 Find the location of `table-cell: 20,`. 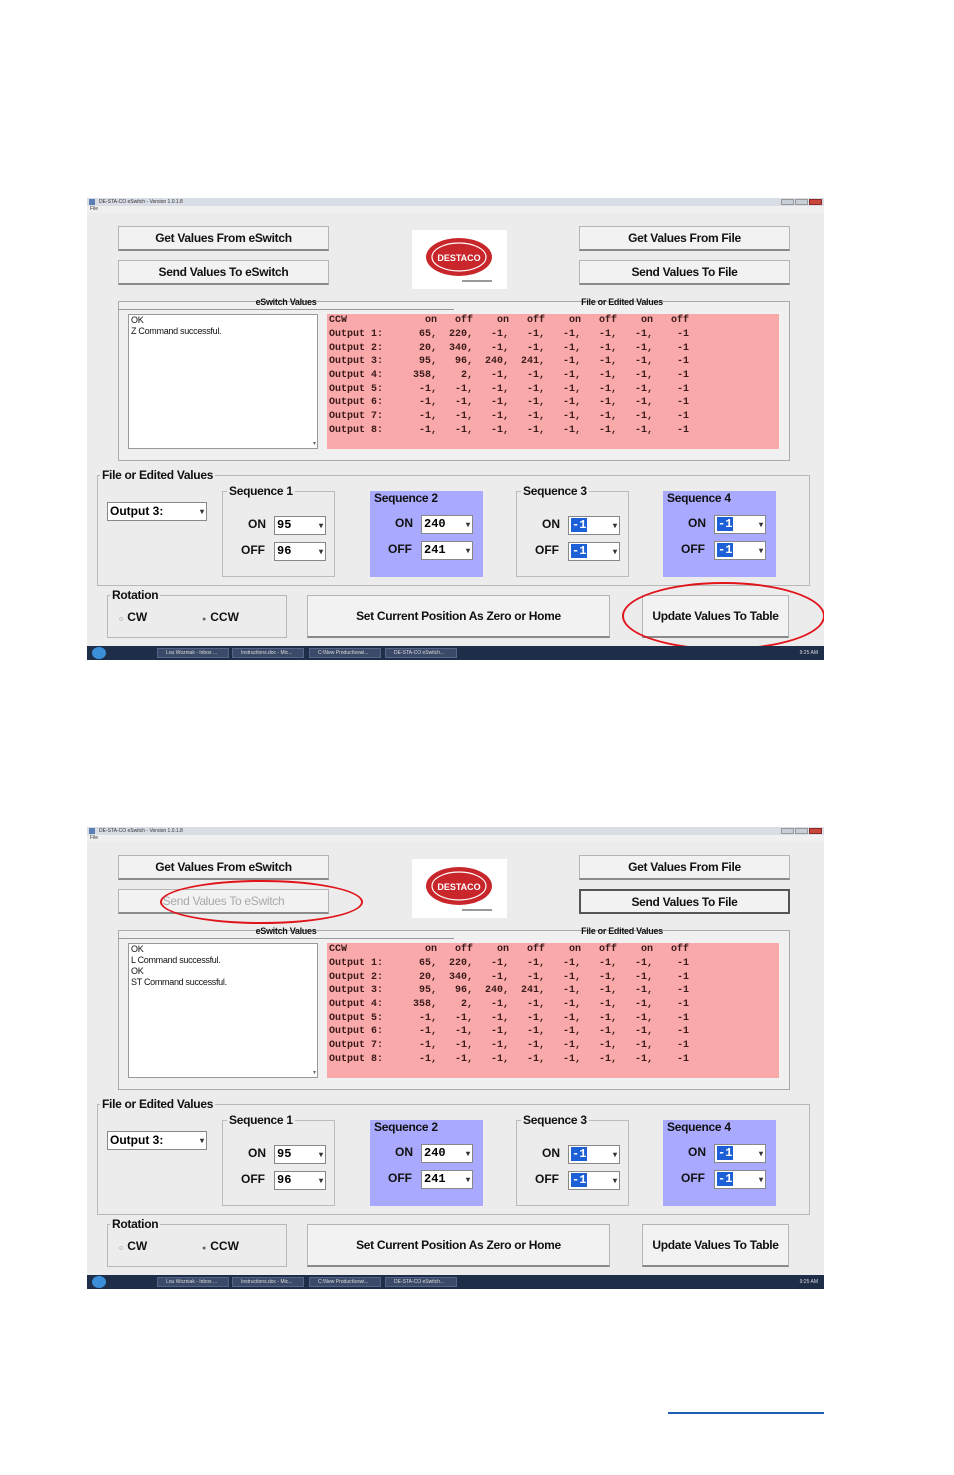

table-cell: 20, is located at coordinates (427, 977).